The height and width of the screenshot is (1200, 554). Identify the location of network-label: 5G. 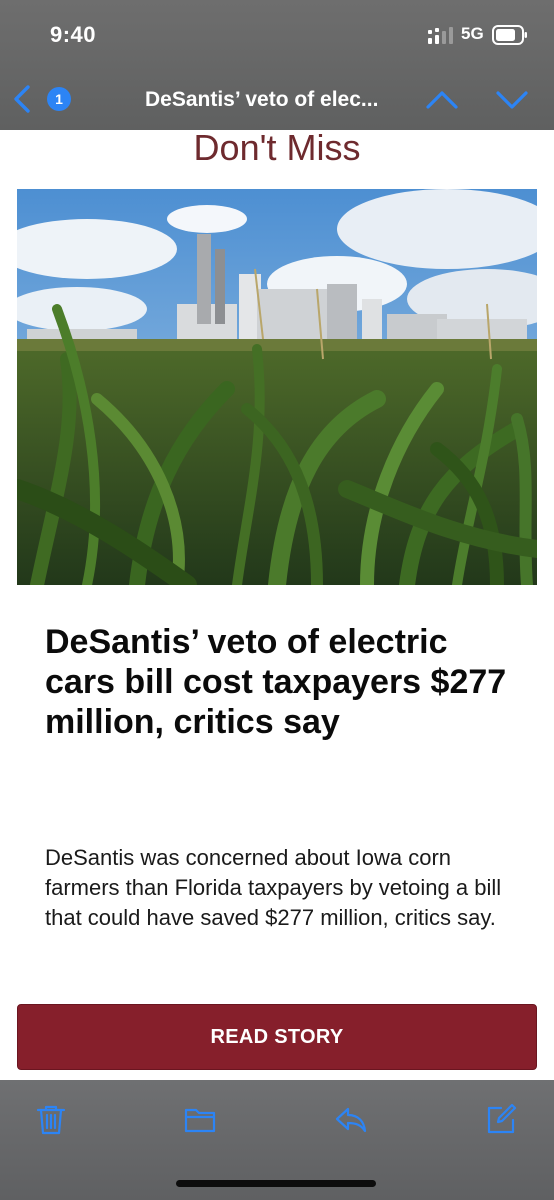
(472, 33).